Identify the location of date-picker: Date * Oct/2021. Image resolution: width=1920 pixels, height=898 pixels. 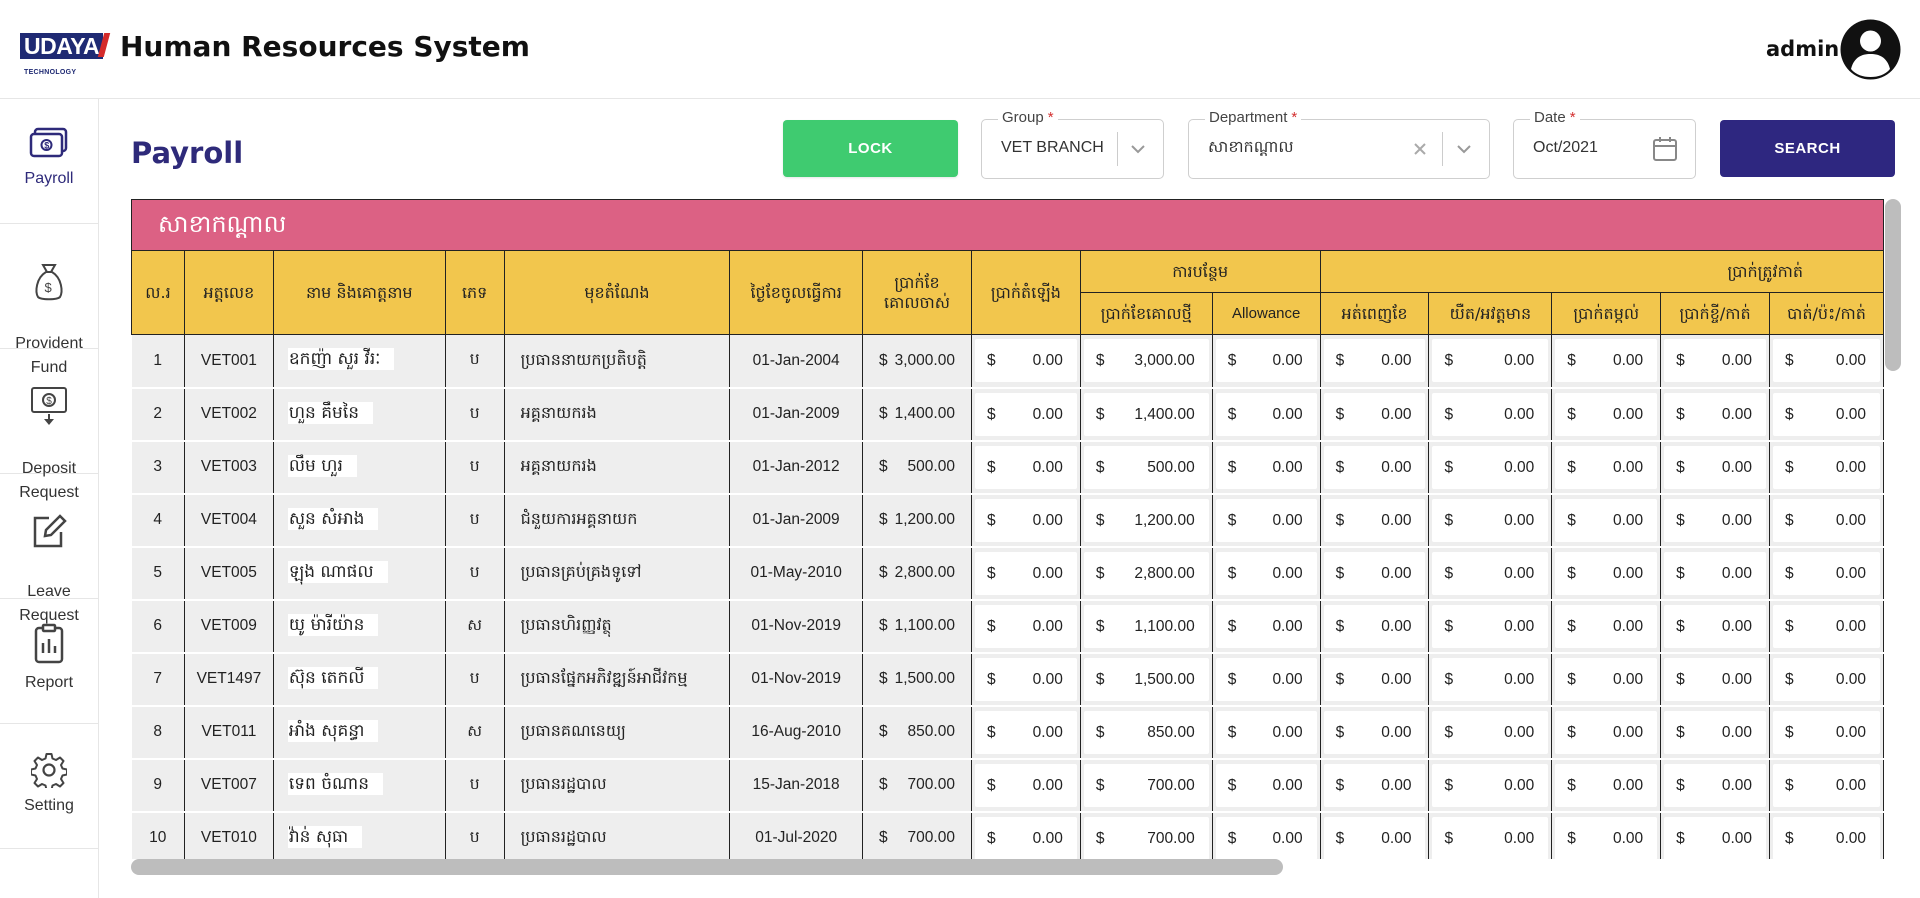
(1604, 144).